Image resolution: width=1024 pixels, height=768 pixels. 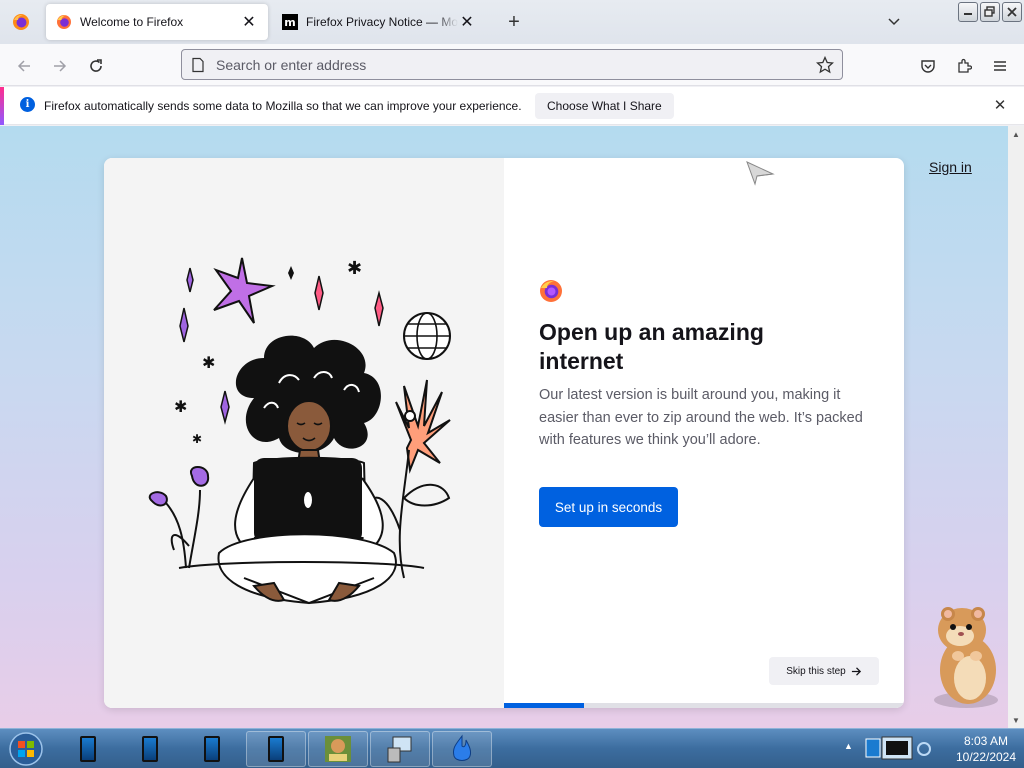 What do you see at coordinates (299, 431) in the screenshot?
I see `person-with-laptop-illustration: ✱ ✱ ✱ ✱` at bounding box center [299, 431].